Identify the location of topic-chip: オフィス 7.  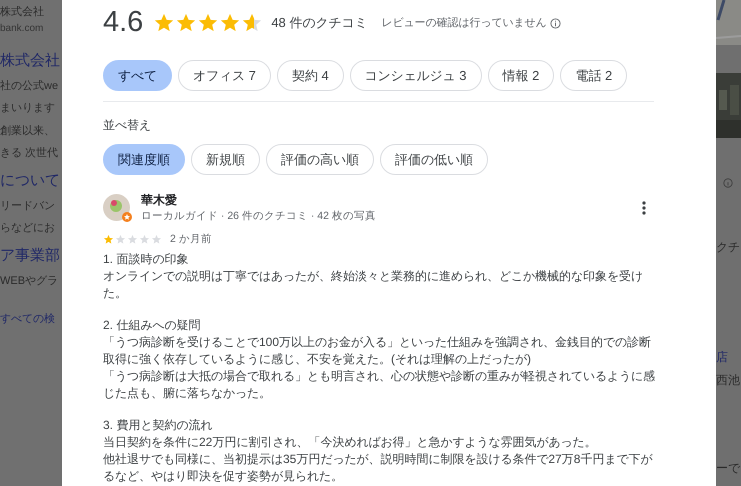
(224, 75).